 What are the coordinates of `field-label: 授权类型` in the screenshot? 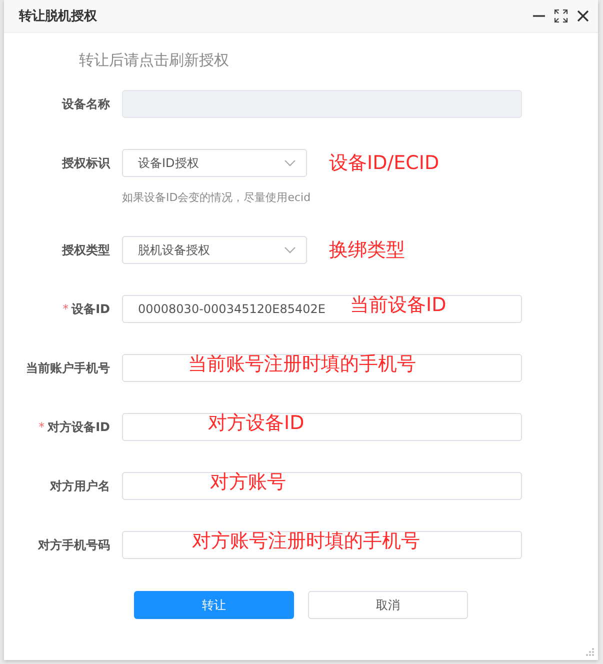 It's located at (86, 250).